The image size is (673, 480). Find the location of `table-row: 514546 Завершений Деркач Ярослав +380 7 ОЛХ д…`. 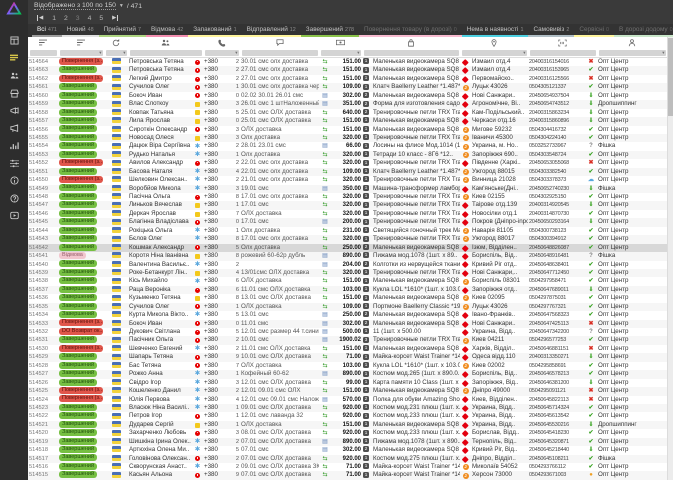

table-row: 514546 Завершений Деркач Ярослав +380 7 ОЛХ д… is located at coordinates (347, 213).